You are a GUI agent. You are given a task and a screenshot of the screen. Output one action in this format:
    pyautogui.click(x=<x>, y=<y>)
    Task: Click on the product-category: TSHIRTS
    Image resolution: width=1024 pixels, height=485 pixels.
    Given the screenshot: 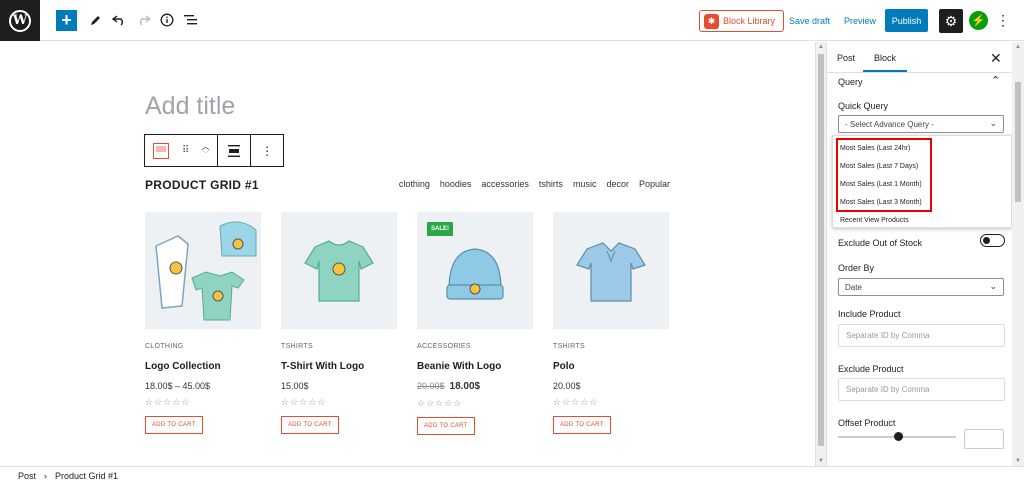 What is the action you would take?
    pyautogui.click(x=569, y=346)
    